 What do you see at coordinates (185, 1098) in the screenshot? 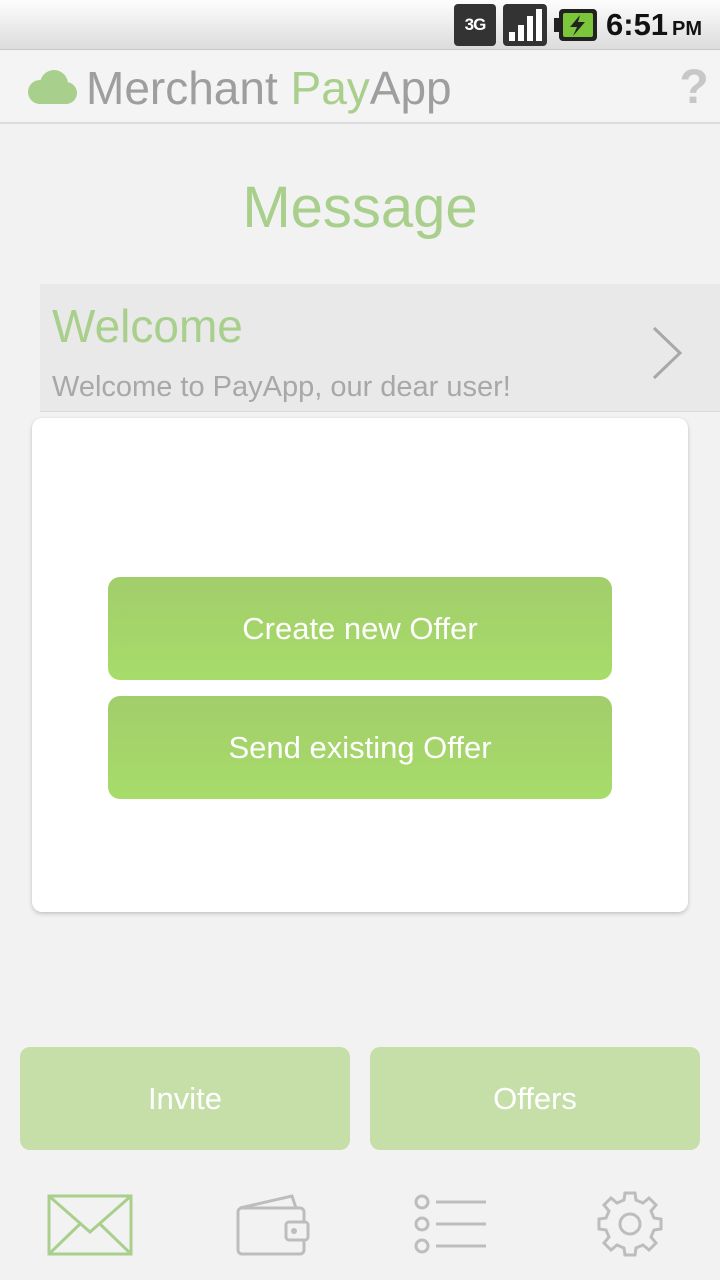
I see `invite-button: Invite` at bounding box center [185, 1098].